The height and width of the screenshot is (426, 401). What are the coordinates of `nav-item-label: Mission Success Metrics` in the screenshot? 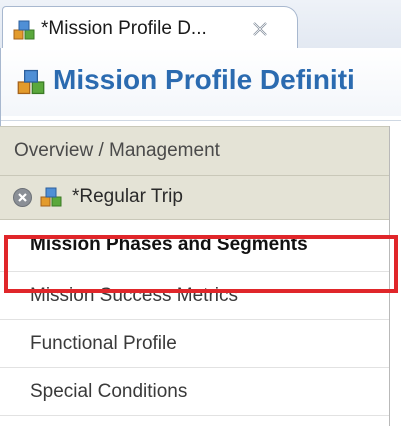 It's located at (134, 295).